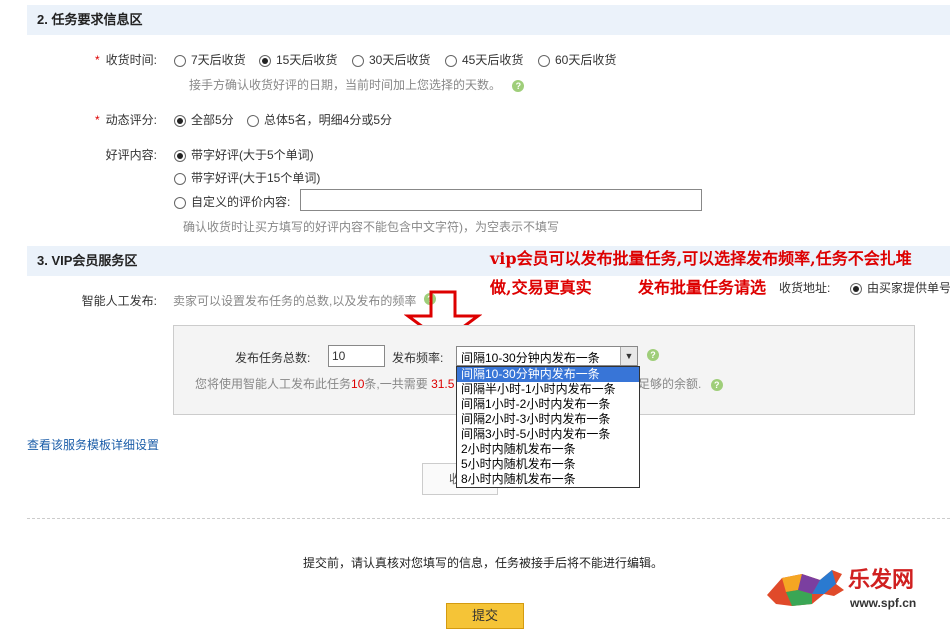  I want to click on freq-option: 间隔3小时-5小时内发布一条, so click(548, 434).